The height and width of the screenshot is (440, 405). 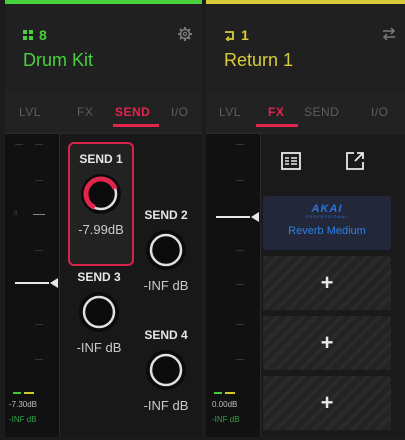 I want to click on send-3-value: -INF dB, so click(x=99, y=347).